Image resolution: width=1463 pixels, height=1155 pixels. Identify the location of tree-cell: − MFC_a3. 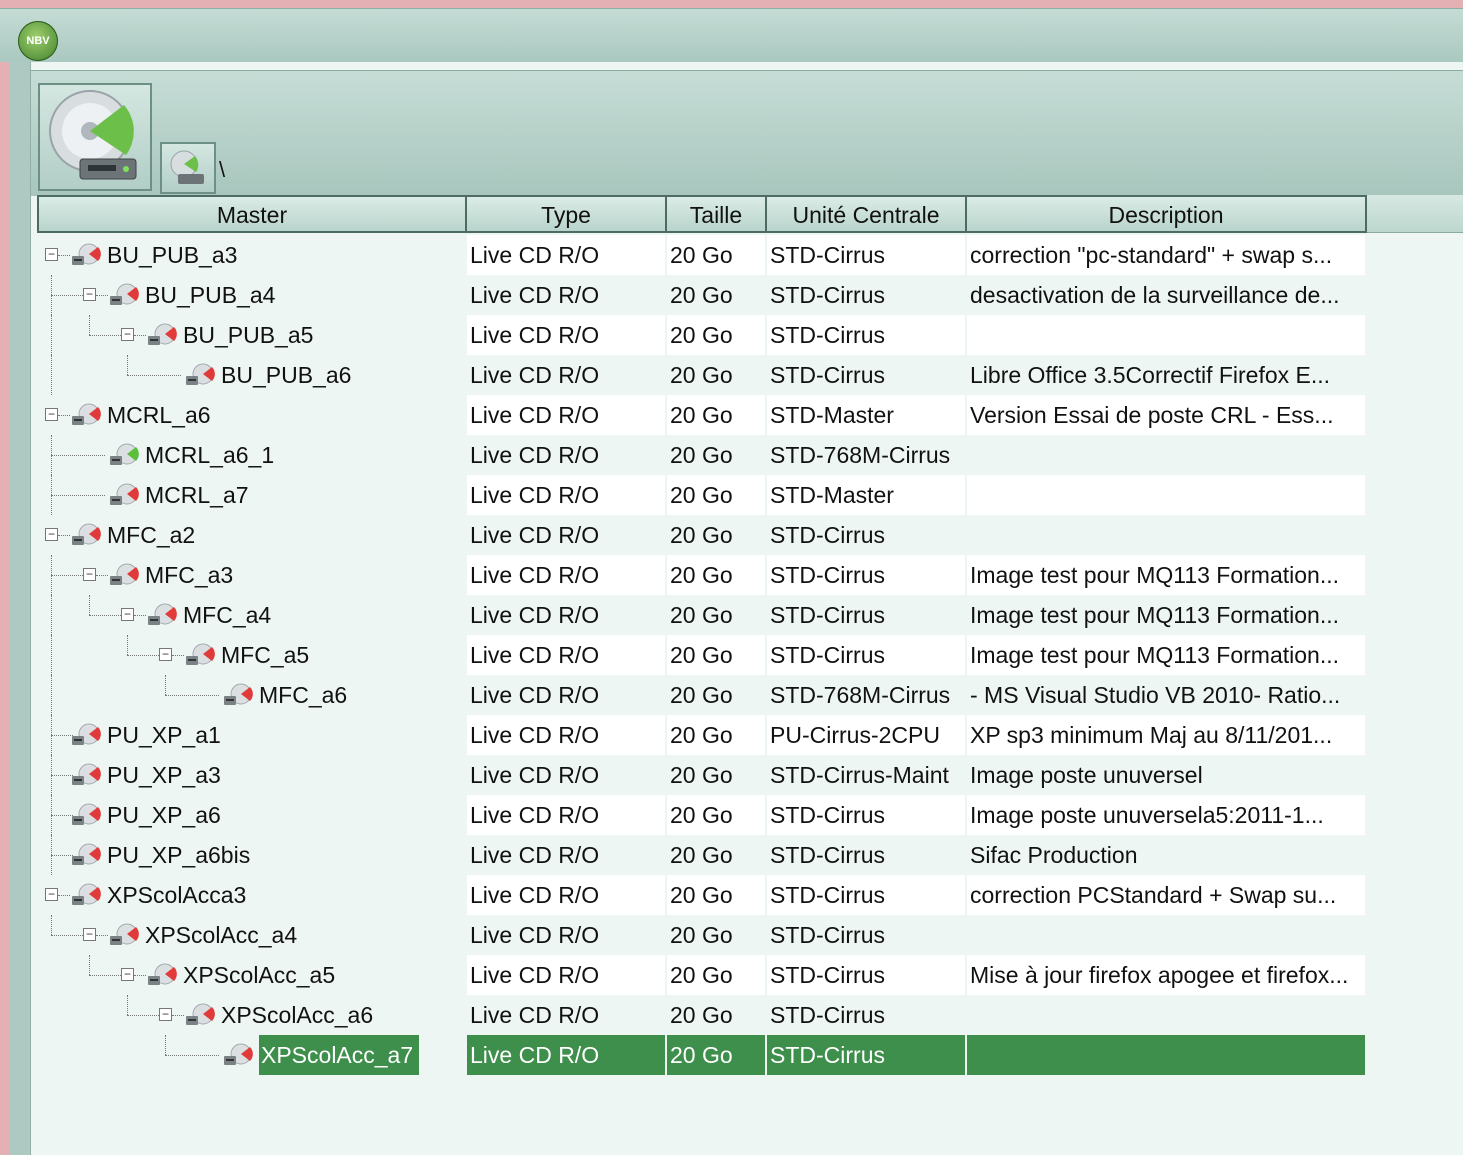
(251, 575).